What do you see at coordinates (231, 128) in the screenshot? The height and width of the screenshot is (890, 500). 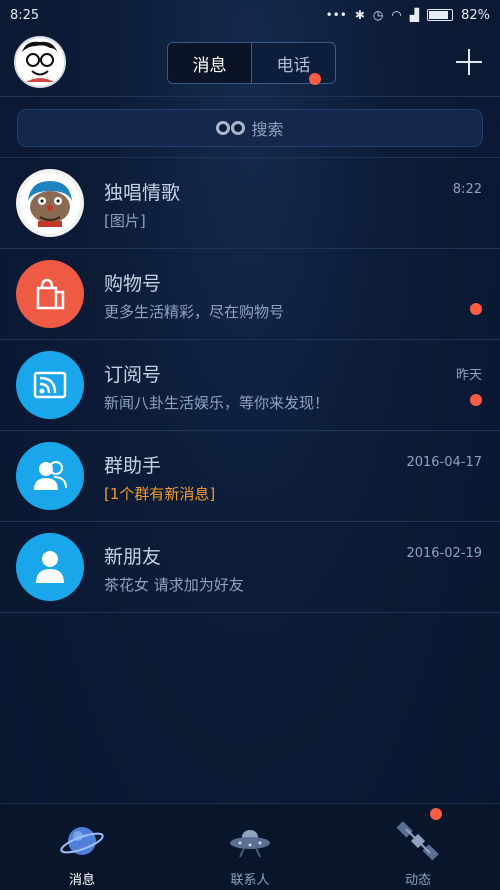 I see `binoculars-icon` at bounding box center [231, 128].